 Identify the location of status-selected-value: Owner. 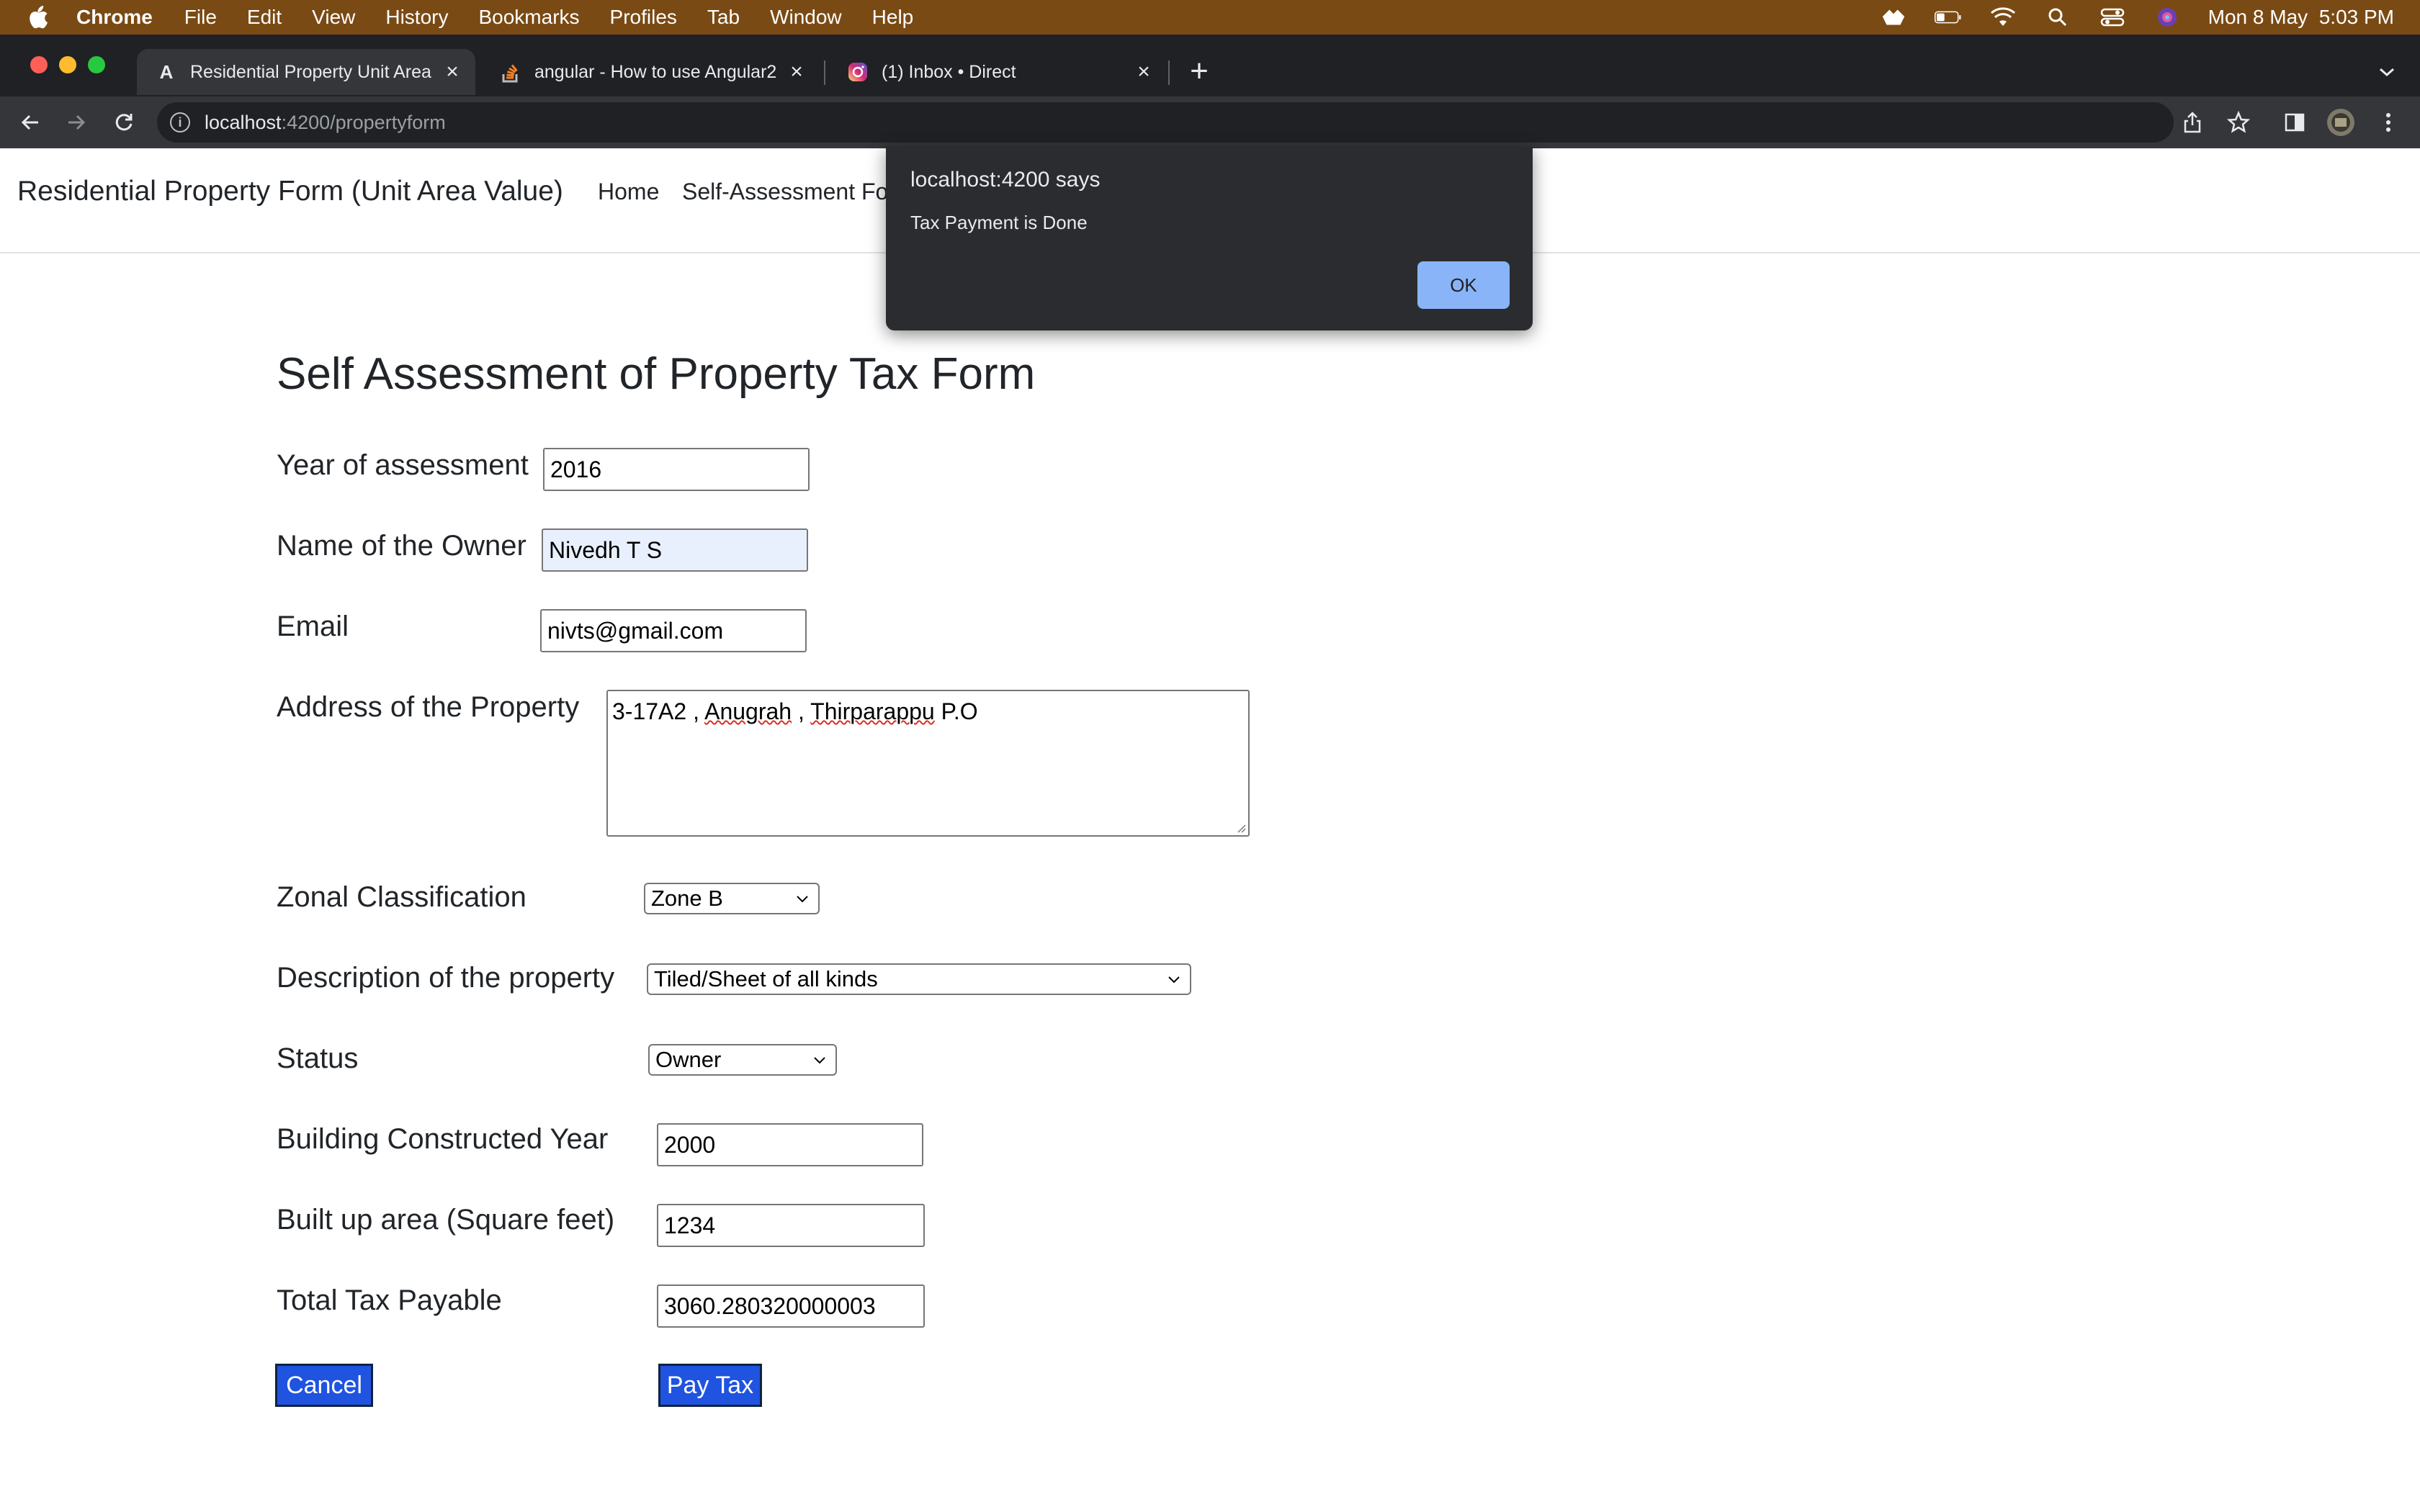
(688, 1059).